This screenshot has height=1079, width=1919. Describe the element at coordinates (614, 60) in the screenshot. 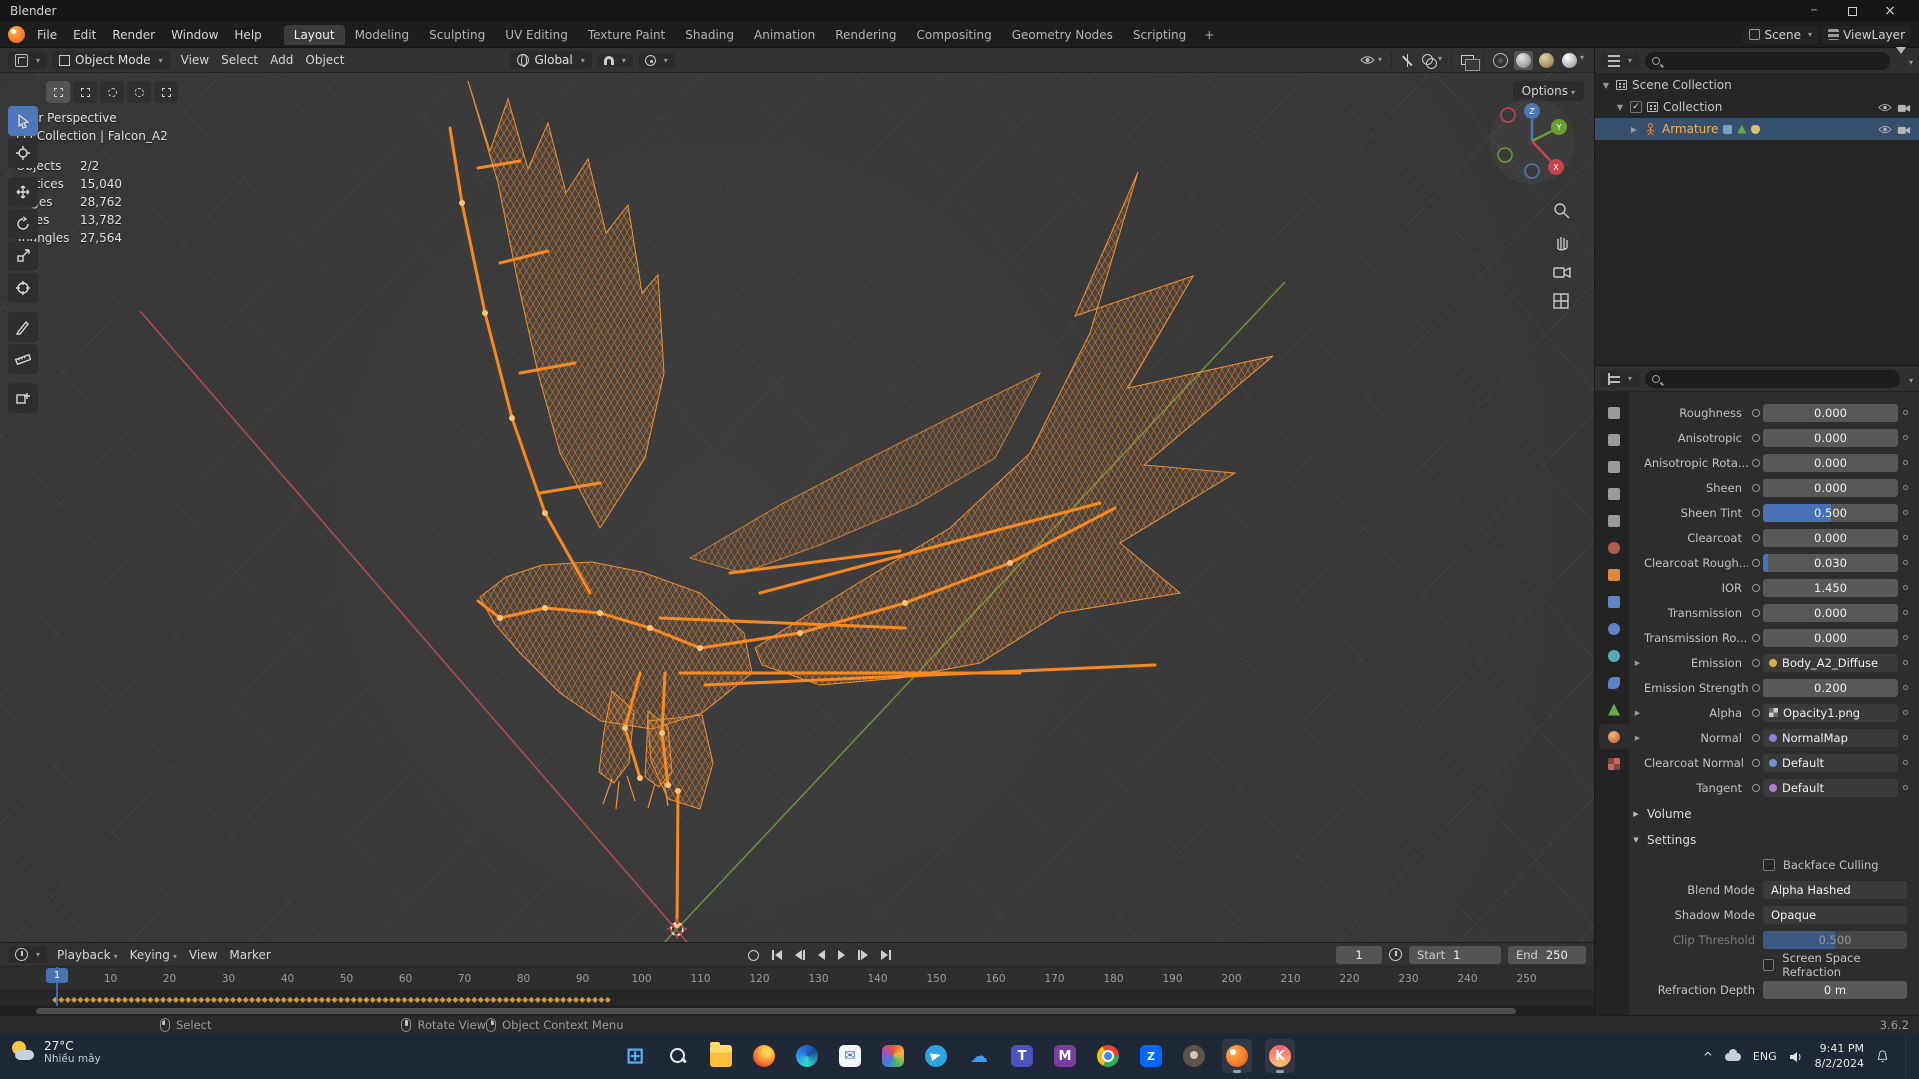

I see `snapping-dropdown` at that location.